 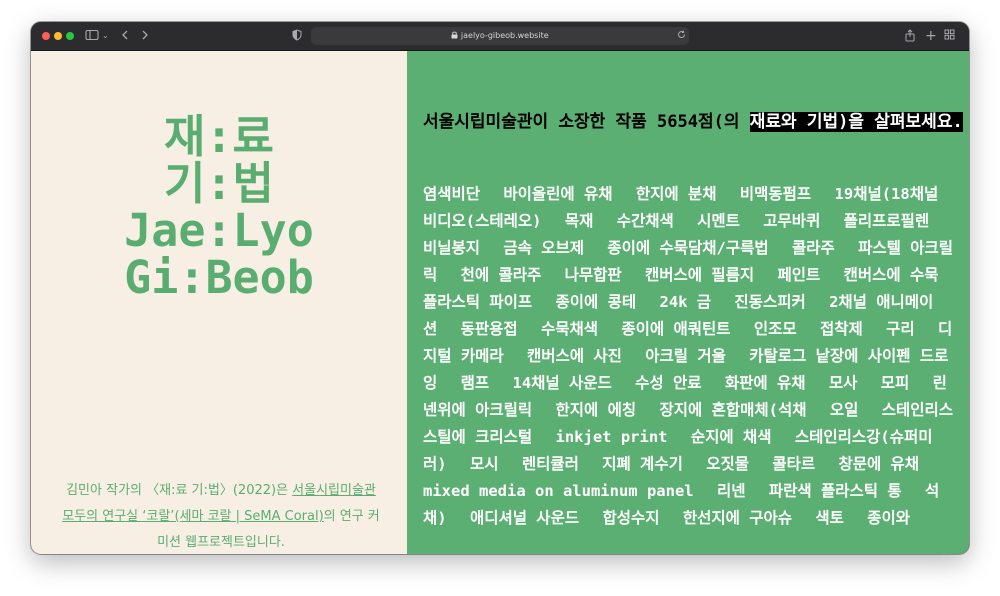 What do you see at coordinates (887, 221) in the screenshot?
I see `material-item: 폴리프로필렌` at bounding box center [887, 221].